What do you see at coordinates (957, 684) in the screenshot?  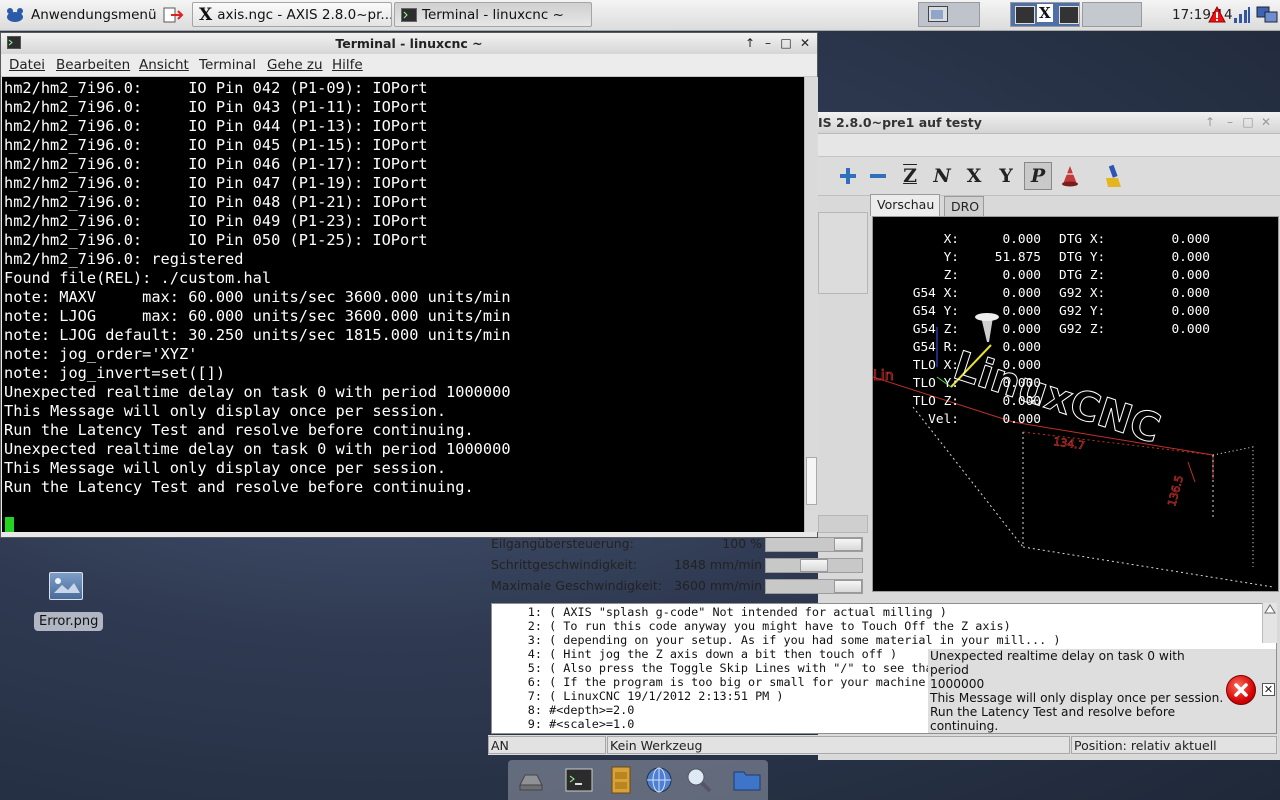 I see `error-line-2: 1000000` at bounding box center [957, 684].